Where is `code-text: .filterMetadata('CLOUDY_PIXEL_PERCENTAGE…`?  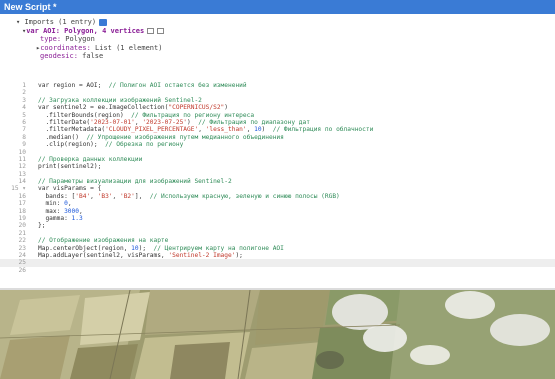
code-text: .filterMetadata('CLOUDY_PIXEL_PERCENTAGE… is located at coordinates (205, 129).